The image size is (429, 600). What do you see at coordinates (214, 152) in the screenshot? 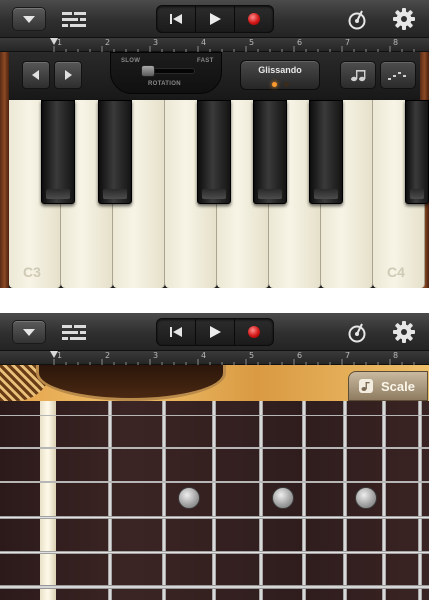
I see `black-key-f-sharp3` at bounding box center [214, 152].